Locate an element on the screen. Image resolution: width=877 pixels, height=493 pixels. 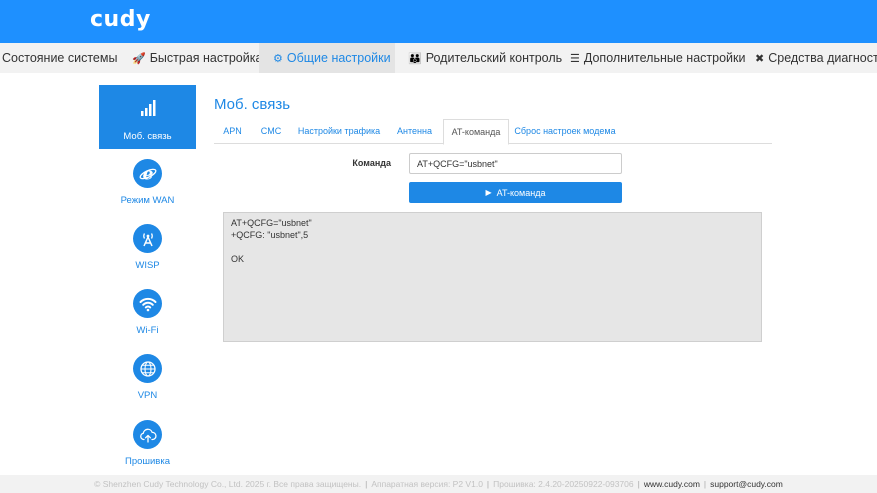
nav-item-system-status: Состояние системы is located at coordinates (59, 58).